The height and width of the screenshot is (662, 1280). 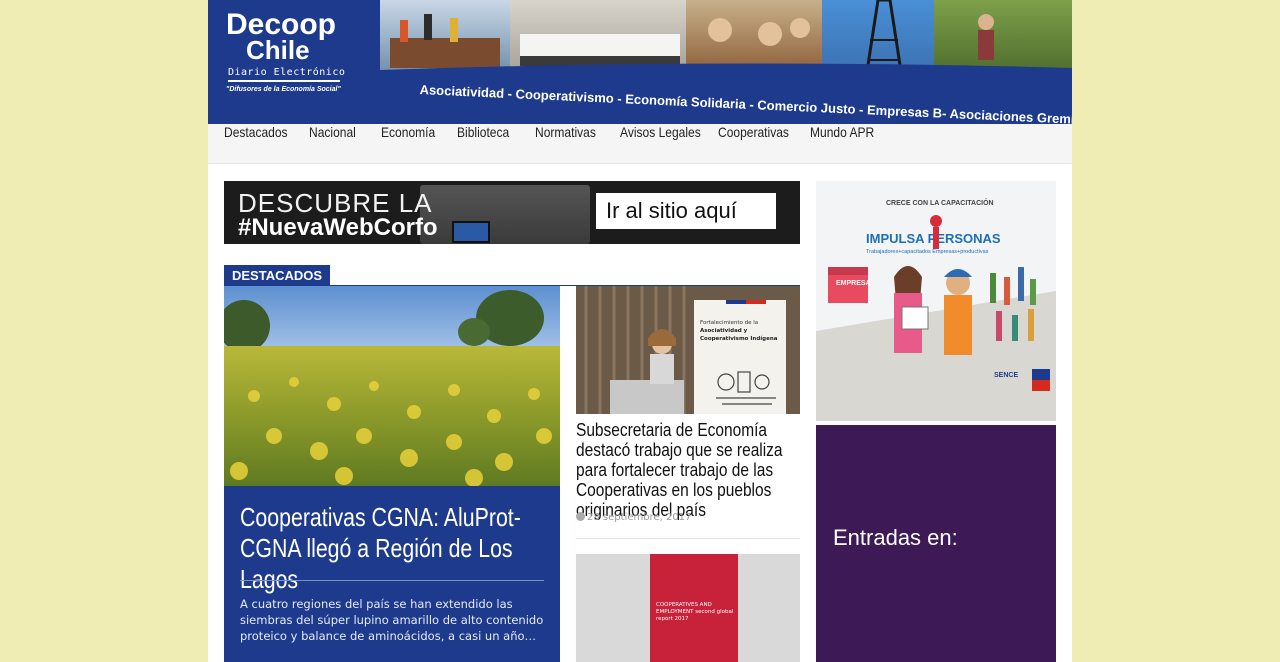 What do you see at coordinates (256, 144) in the screenshot?
I see `nav-item-destacados: Destacados` at bounding box center [256, 144].